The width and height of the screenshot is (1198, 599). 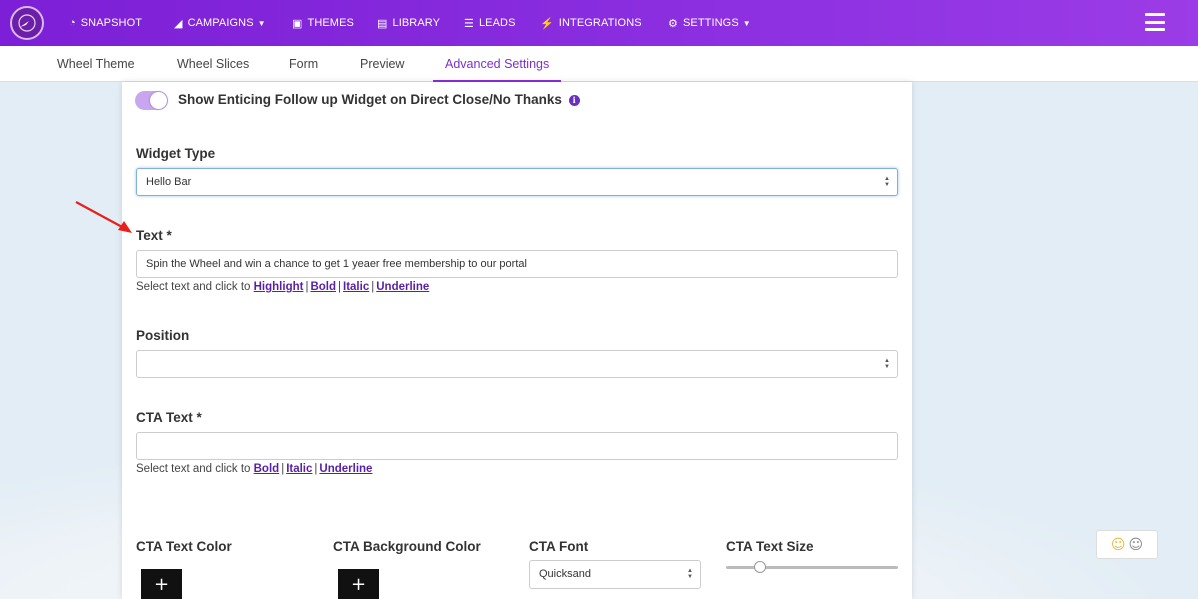 I want to click on tab-advanced-settings: Advanced Settings, so click(x=497, y=64).